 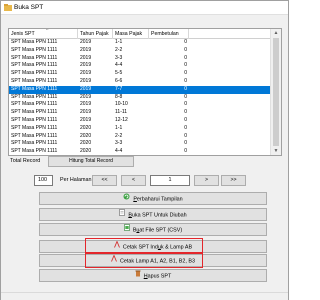 What do you see at coordinates (121, 112) in the screenshot?
I see `table-cell: 11-11` at bounding box center [121, 112].